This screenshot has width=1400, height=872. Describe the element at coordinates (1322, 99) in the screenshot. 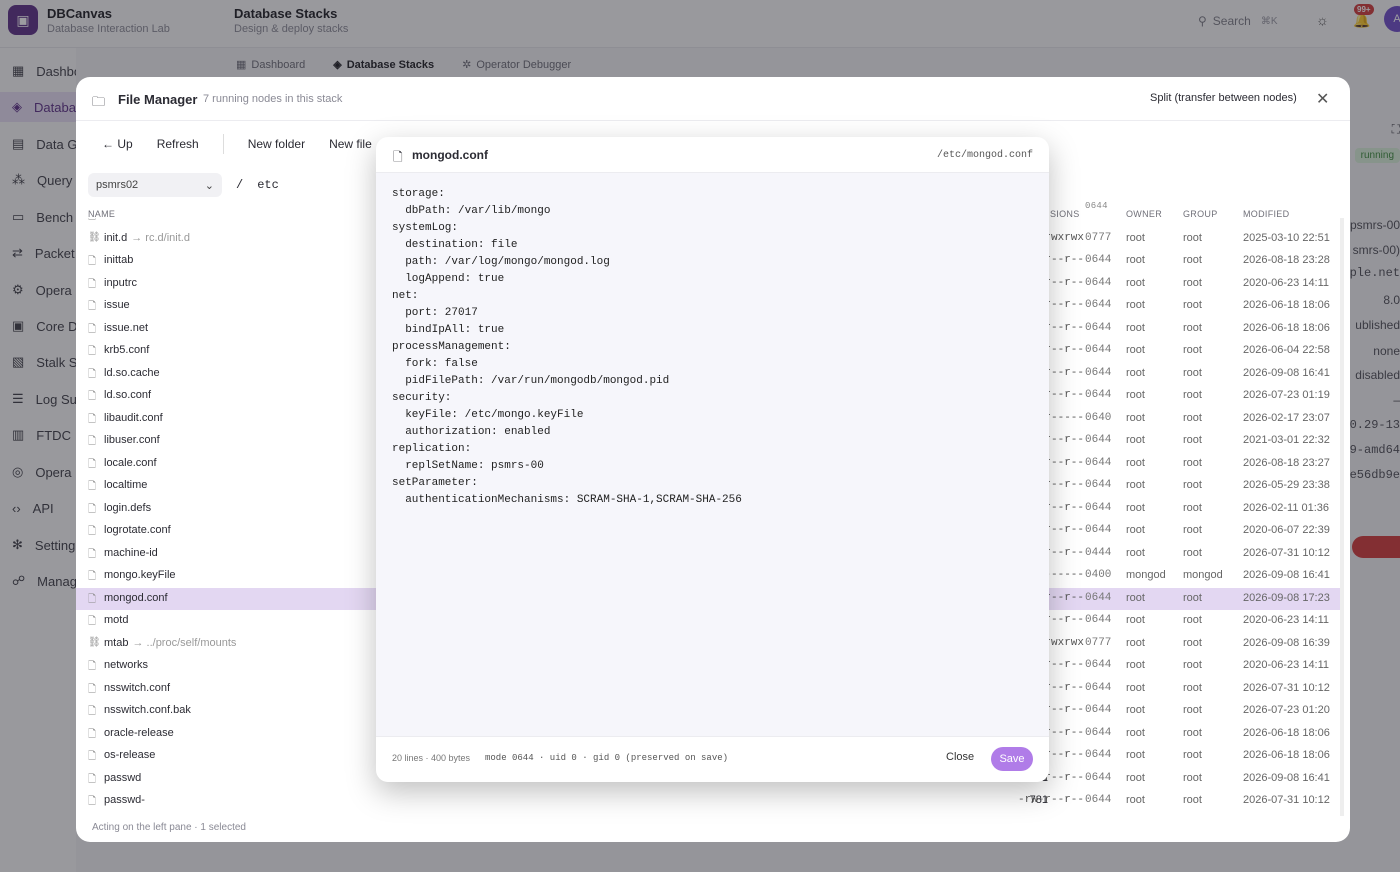

I see `close-icon: ✕` at that location.